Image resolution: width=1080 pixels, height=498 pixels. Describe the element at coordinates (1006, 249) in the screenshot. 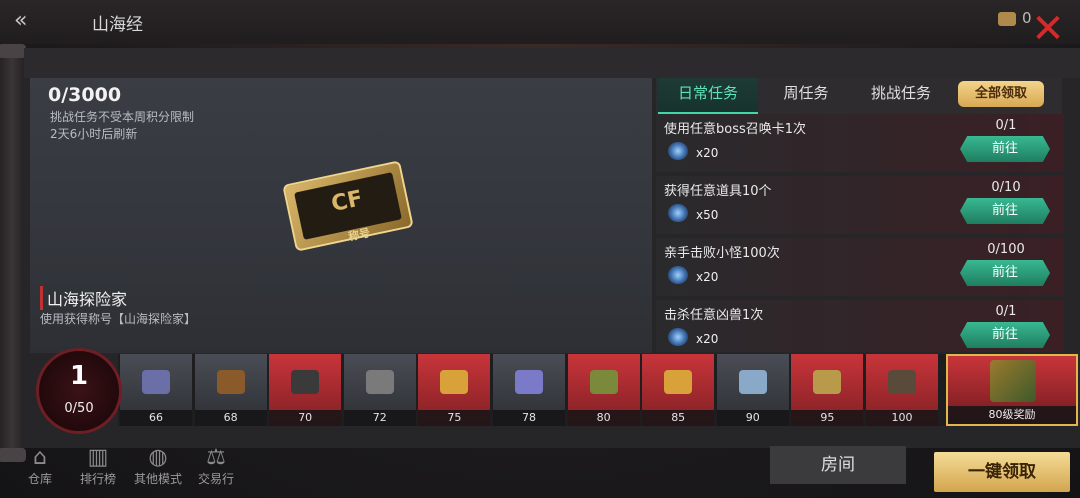

I see `task-progress: 0/100` at that location.